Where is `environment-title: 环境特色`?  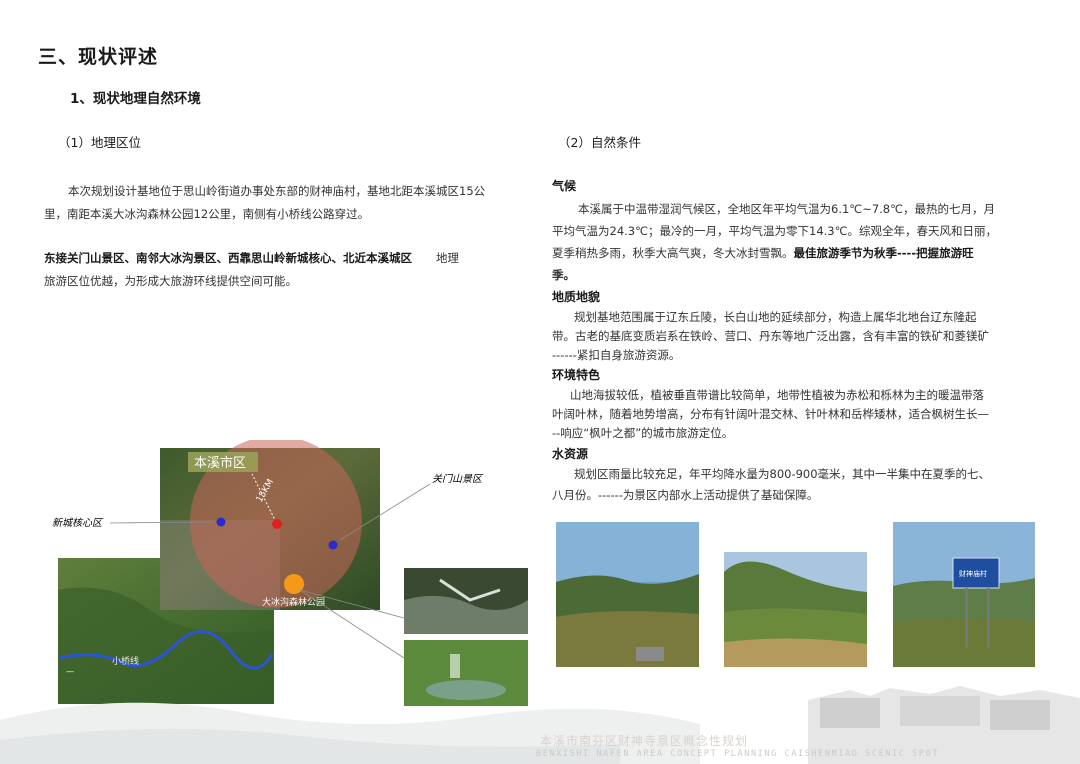 environment-title: 环境特色 is located at coordinates (576, 375).